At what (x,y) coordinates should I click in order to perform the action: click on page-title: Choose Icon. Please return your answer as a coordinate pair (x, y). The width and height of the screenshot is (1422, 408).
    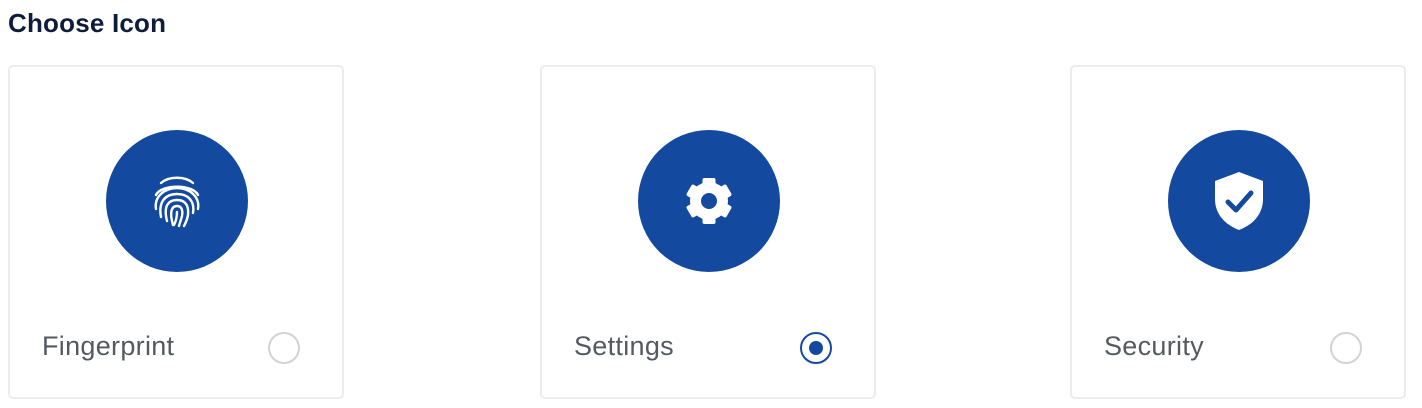
    Looking at the image, I should click on (87, 23).